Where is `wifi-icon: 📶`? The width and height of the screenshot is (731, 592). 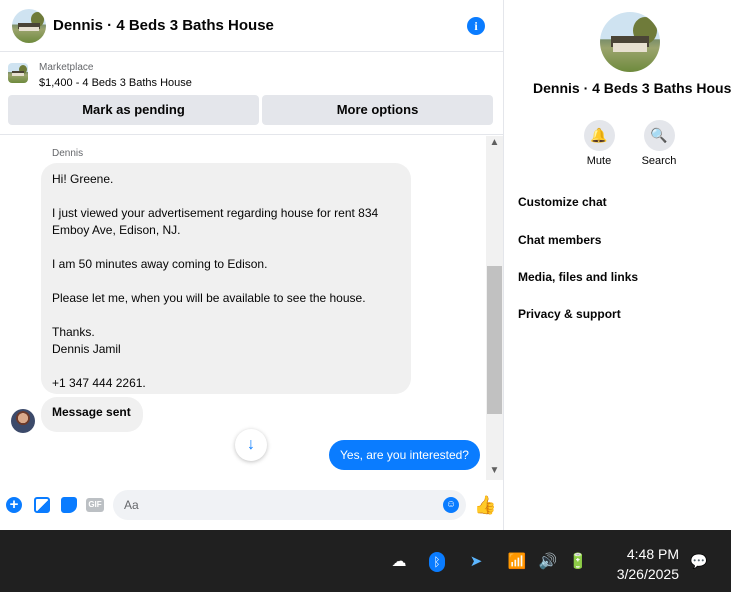 wifi-icon: 📶 is located at coordinates (517, 562).